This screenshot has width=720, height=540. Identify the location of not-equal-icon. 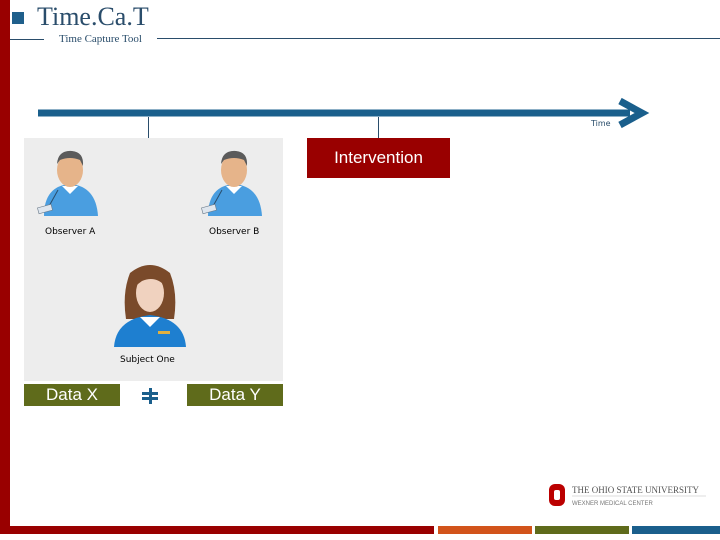
(150, 396).